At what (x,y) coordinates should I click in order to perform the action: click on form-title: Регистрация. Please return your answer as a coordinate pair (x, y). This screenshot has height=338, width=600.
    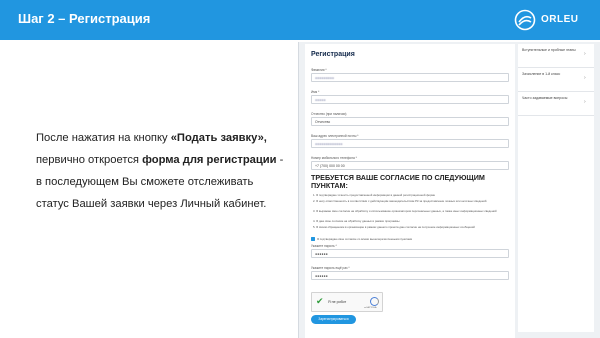
    Looking at the image, I should click on (333, 54).